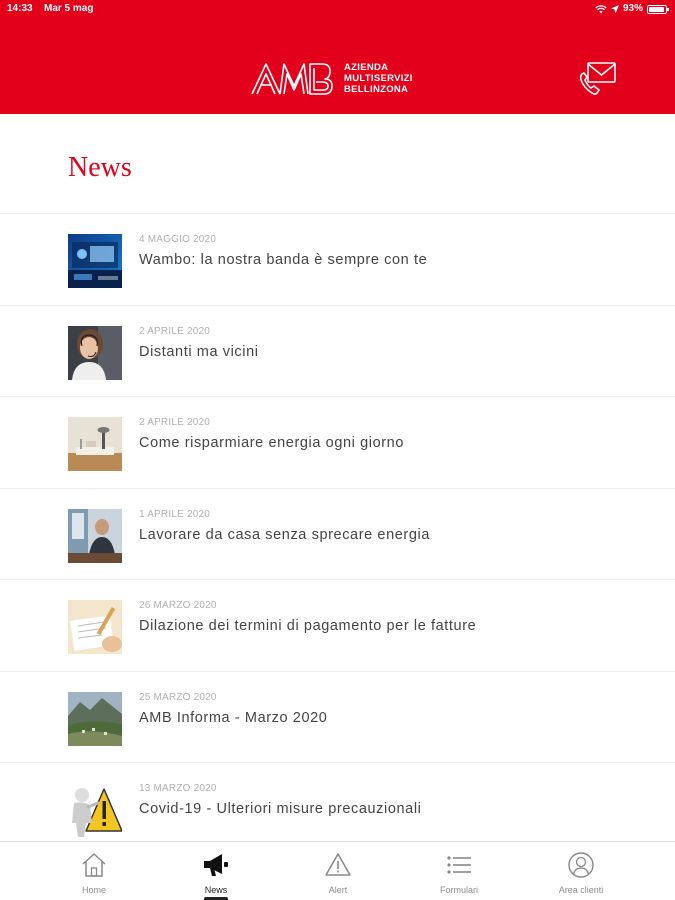  Describe the element at coordinates (199, 351) in the screenshot. I see `news-title: Distanti ma vicini` at that location.